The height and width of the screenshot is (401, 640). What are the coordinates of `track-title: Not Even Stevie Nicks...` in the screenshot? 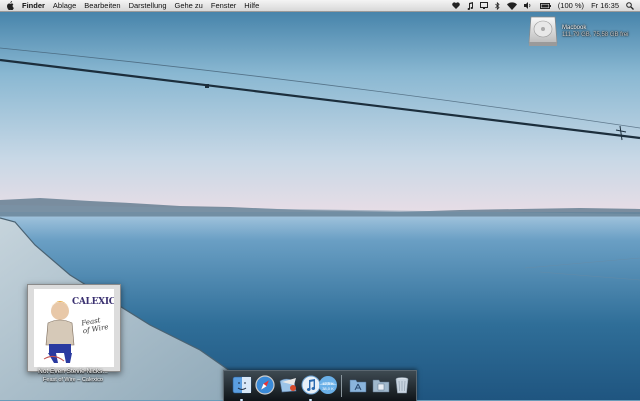 It's located at (73, 371).